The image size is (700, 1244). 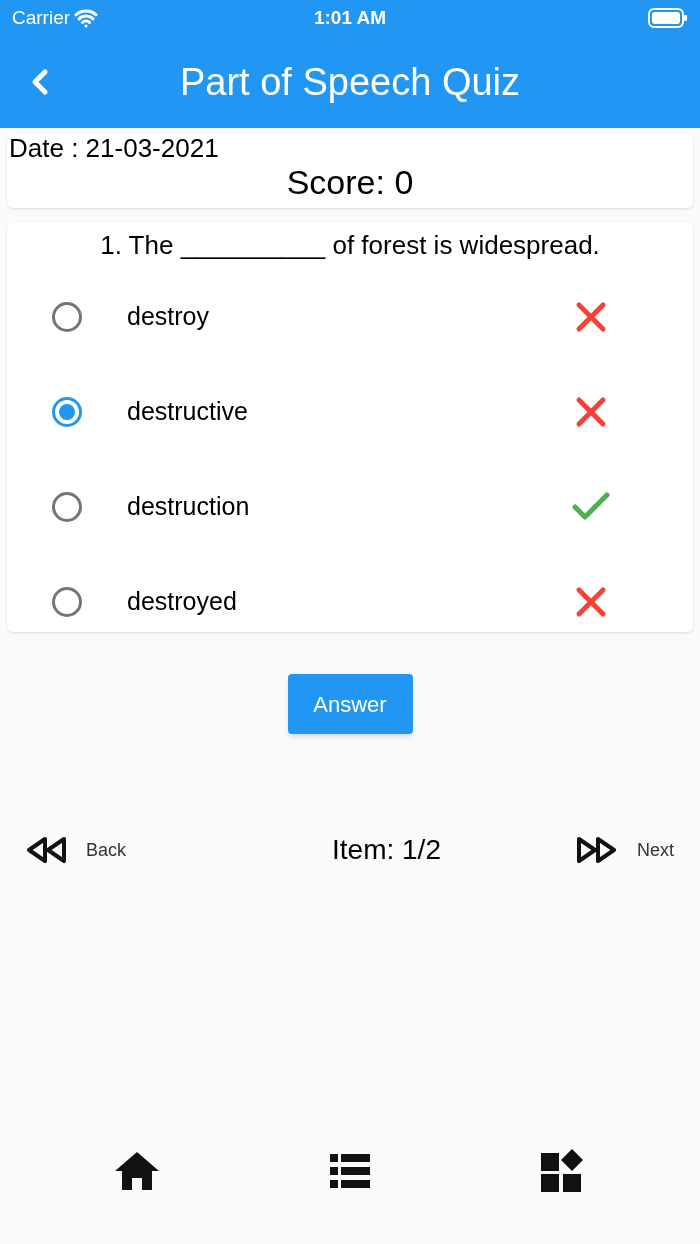 I want to click on date-text: Date : 21-03-2021, so click(x=114, y=148).